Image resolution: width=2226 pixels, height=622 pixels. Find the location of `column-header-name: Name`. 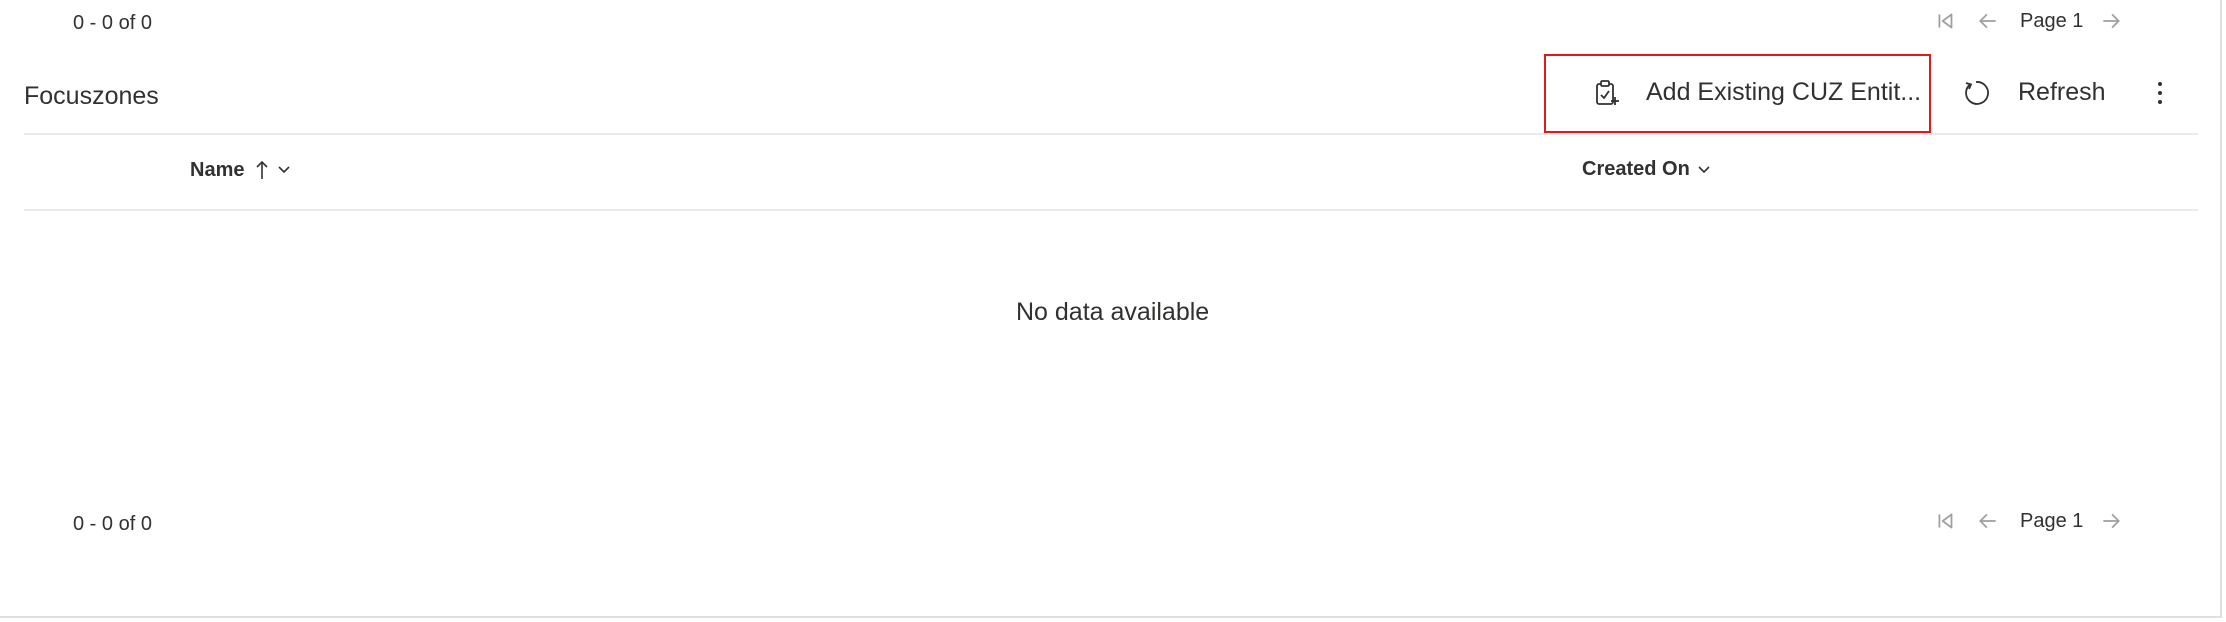

column-header-name: Name is located at coordinates (241, 170).